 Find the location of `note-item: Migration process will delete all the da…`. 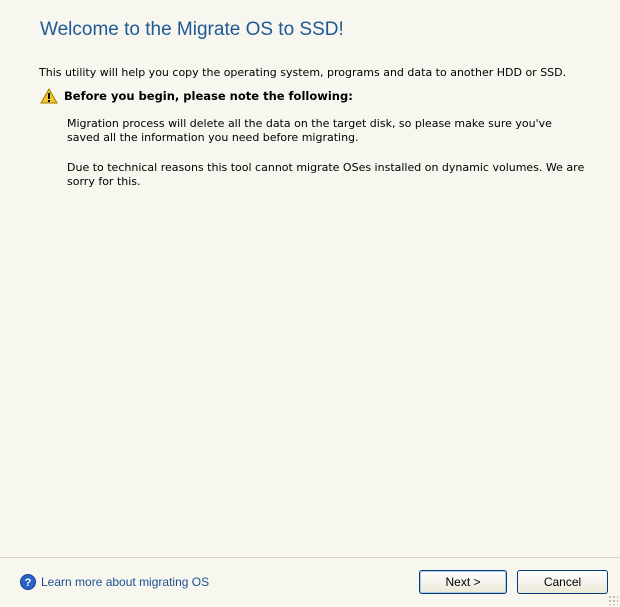

note-item: Migration process will delete all the da… is located at coordinates (309, 130).